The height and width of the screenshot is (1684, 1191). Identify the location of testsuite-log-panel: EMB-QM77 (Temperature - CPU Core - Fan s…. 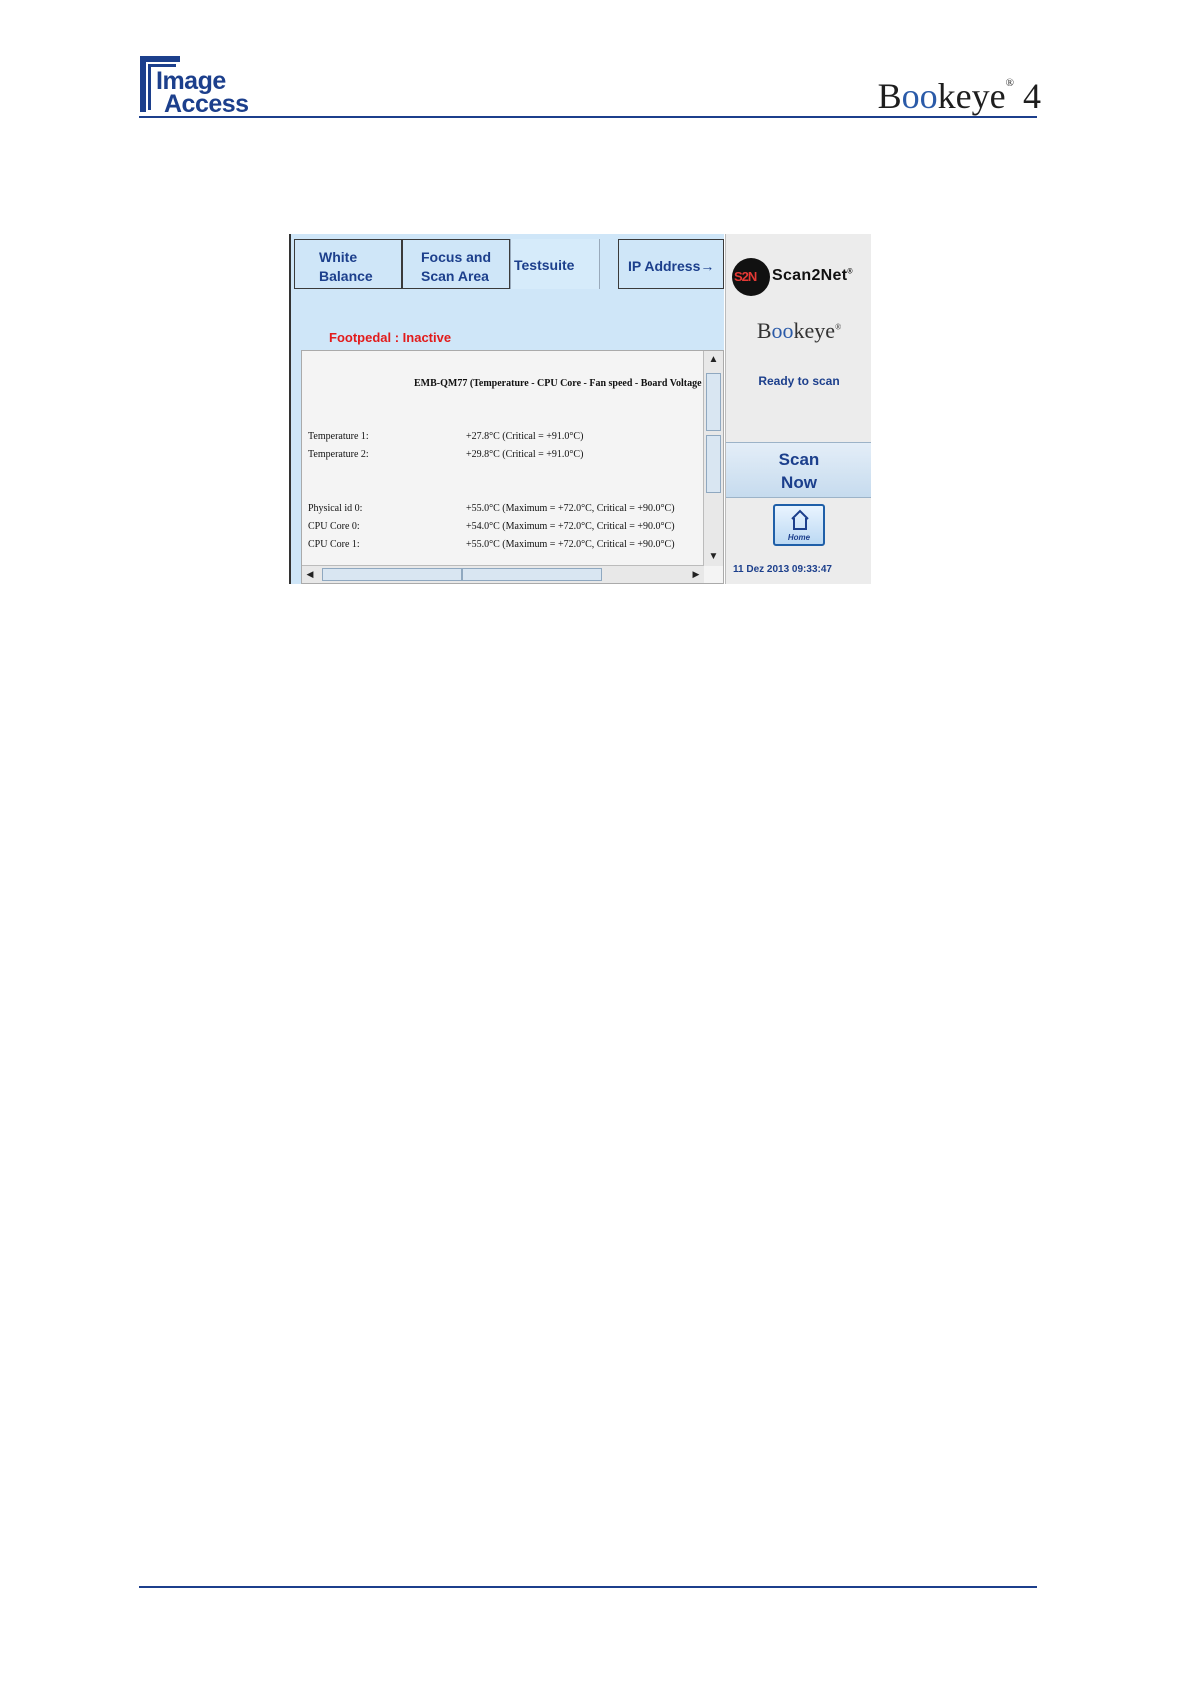
(512, 467).